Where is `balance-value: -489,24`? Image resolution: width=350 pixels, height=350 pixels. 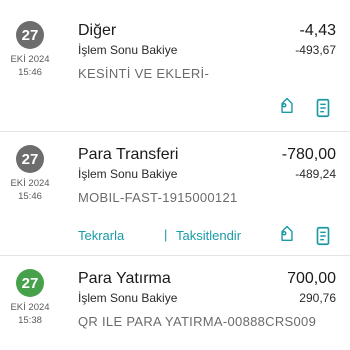 balance-value: -489,24 is located at coordinates (315, 174).